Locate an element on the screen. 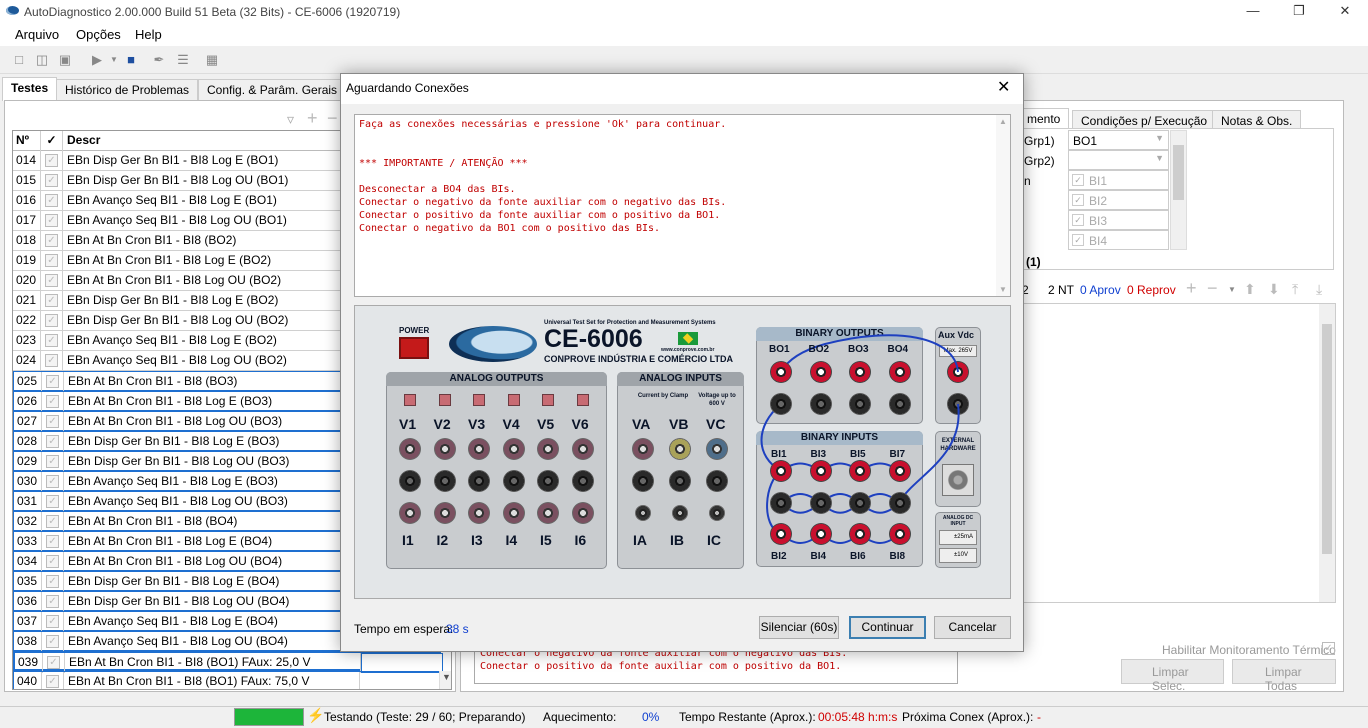 This screenshot has width=1368, height=728. broom-icon: ☰ is located at coordinates (183, 60).